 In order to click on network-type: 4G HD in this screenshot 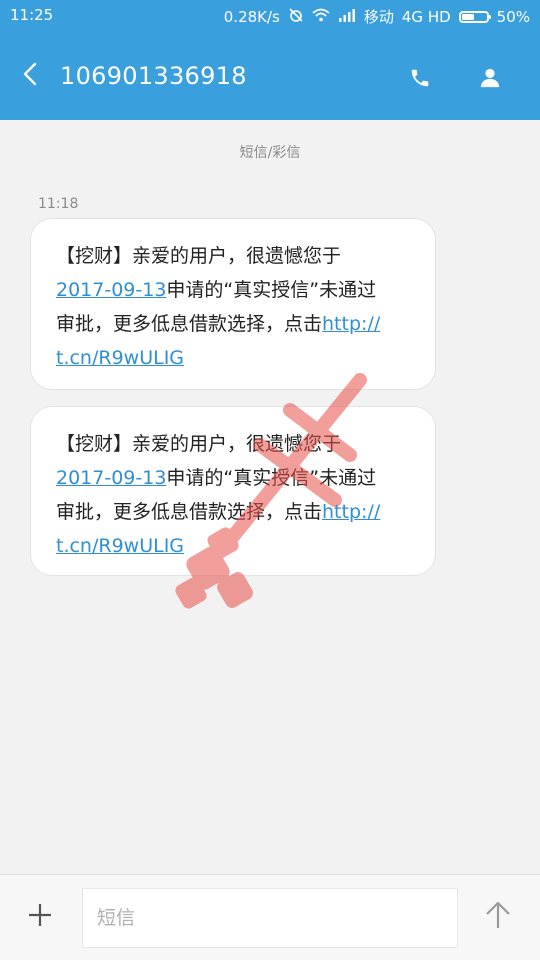, I will do `click(426, 16)`.